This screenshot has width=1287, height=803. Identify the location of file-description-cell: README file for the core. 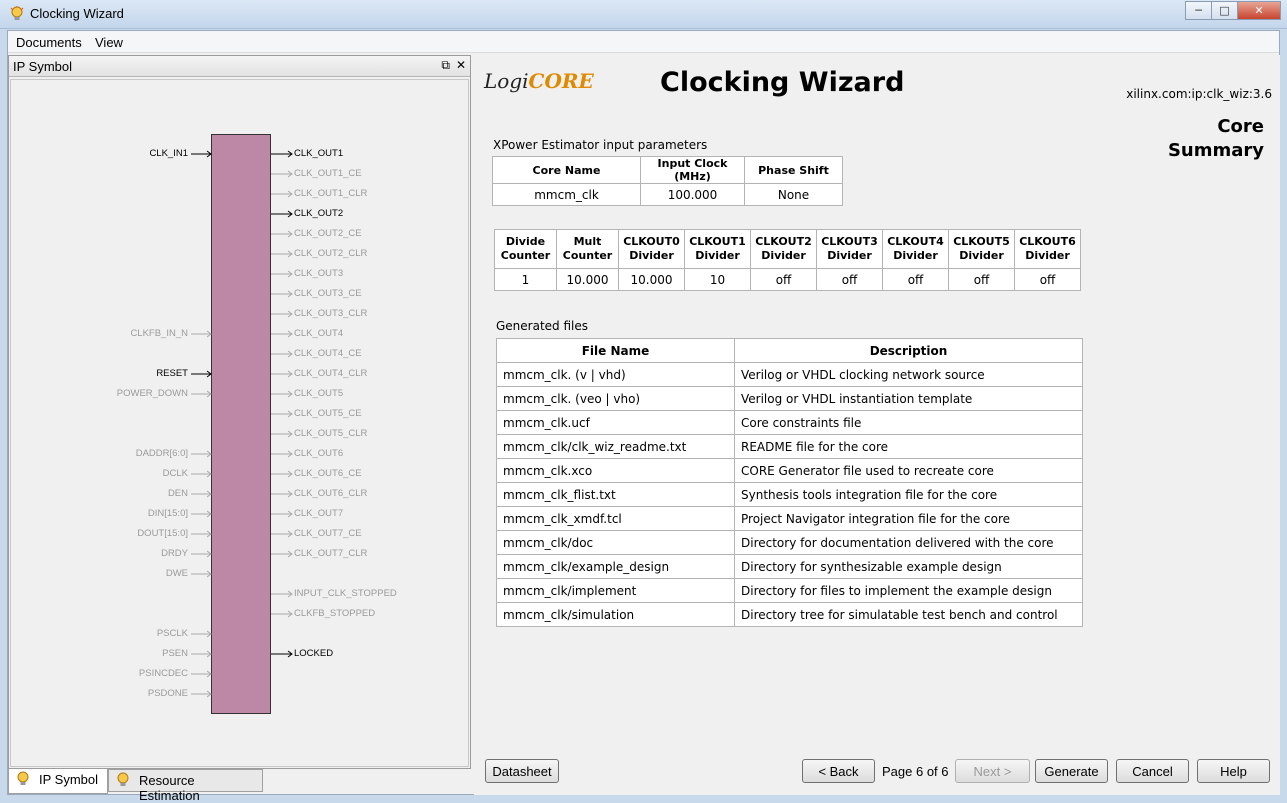
(908, 446).